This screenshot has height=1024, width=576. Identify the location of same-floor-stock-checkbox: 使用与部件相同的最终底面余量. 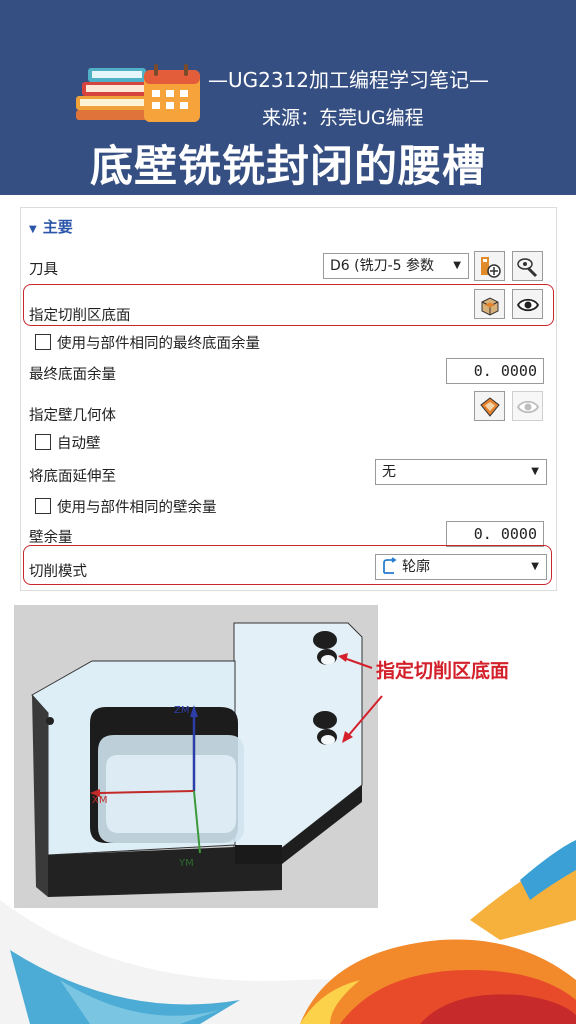
(147, 342).